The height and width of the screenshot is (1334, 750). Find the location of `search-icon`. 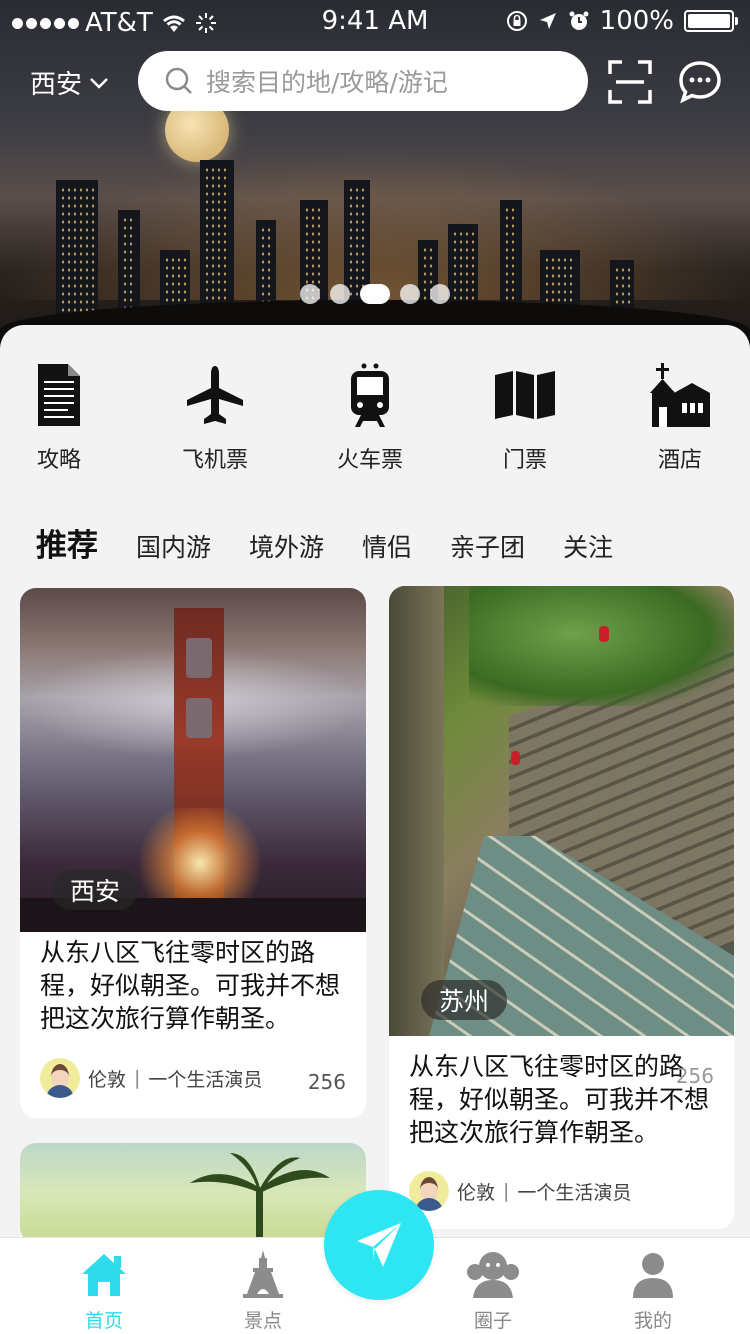

search-icon is located at coordinates (178, 80).